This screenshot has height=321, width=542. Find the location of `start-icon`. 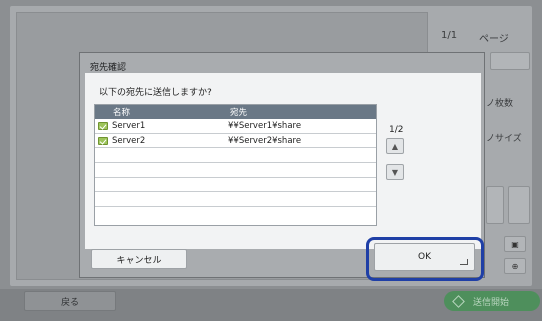

start-icon is located at coordinates (458, 301).